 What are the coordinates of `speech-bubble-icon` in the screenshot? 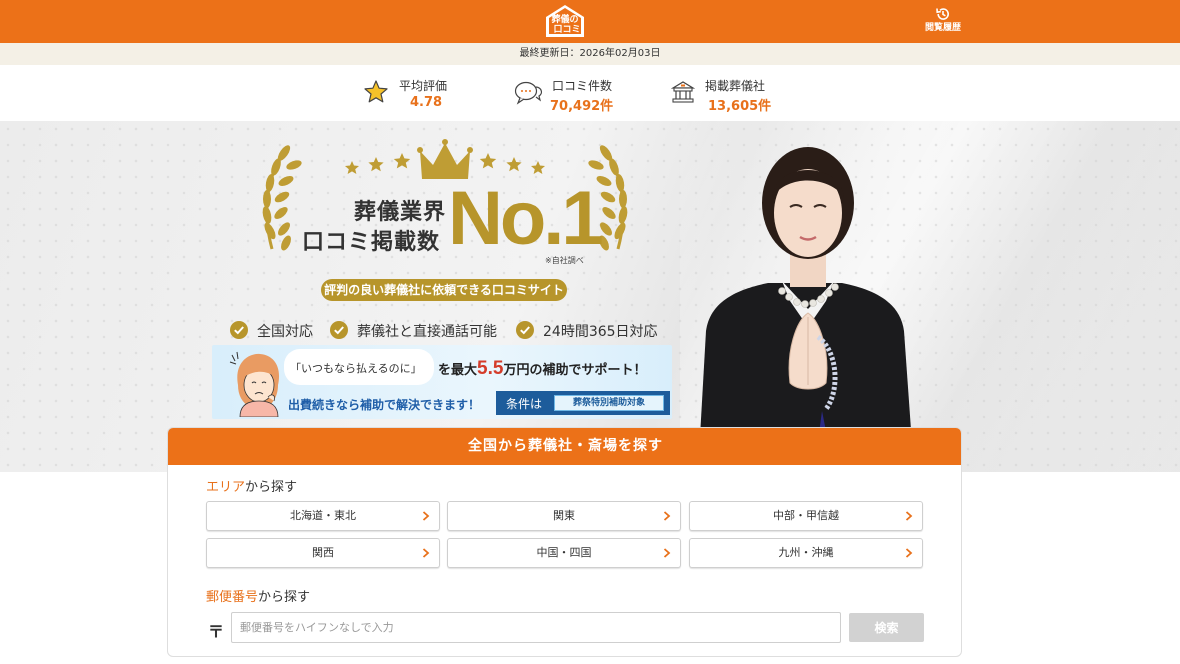 It's located at (528, 93).